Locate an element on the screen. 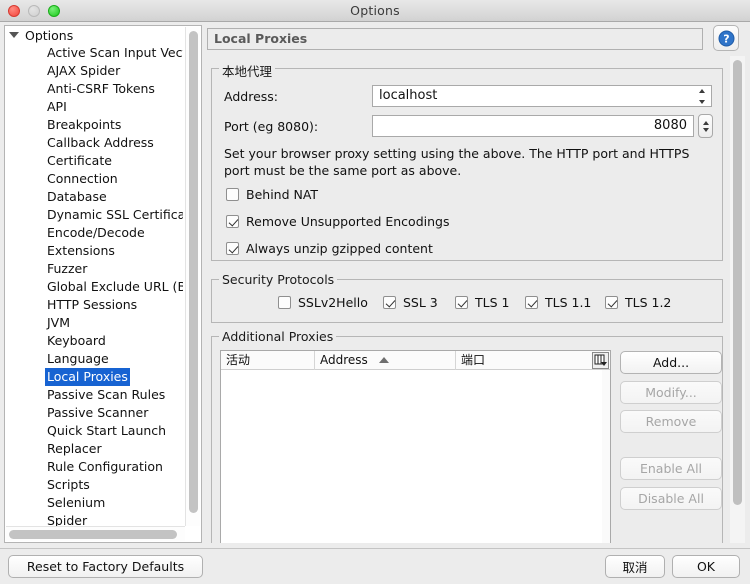 The height and width of the screenshot is (584, 750). sidebar-item-certificate: Certificate is located at coordinates (94, 161).